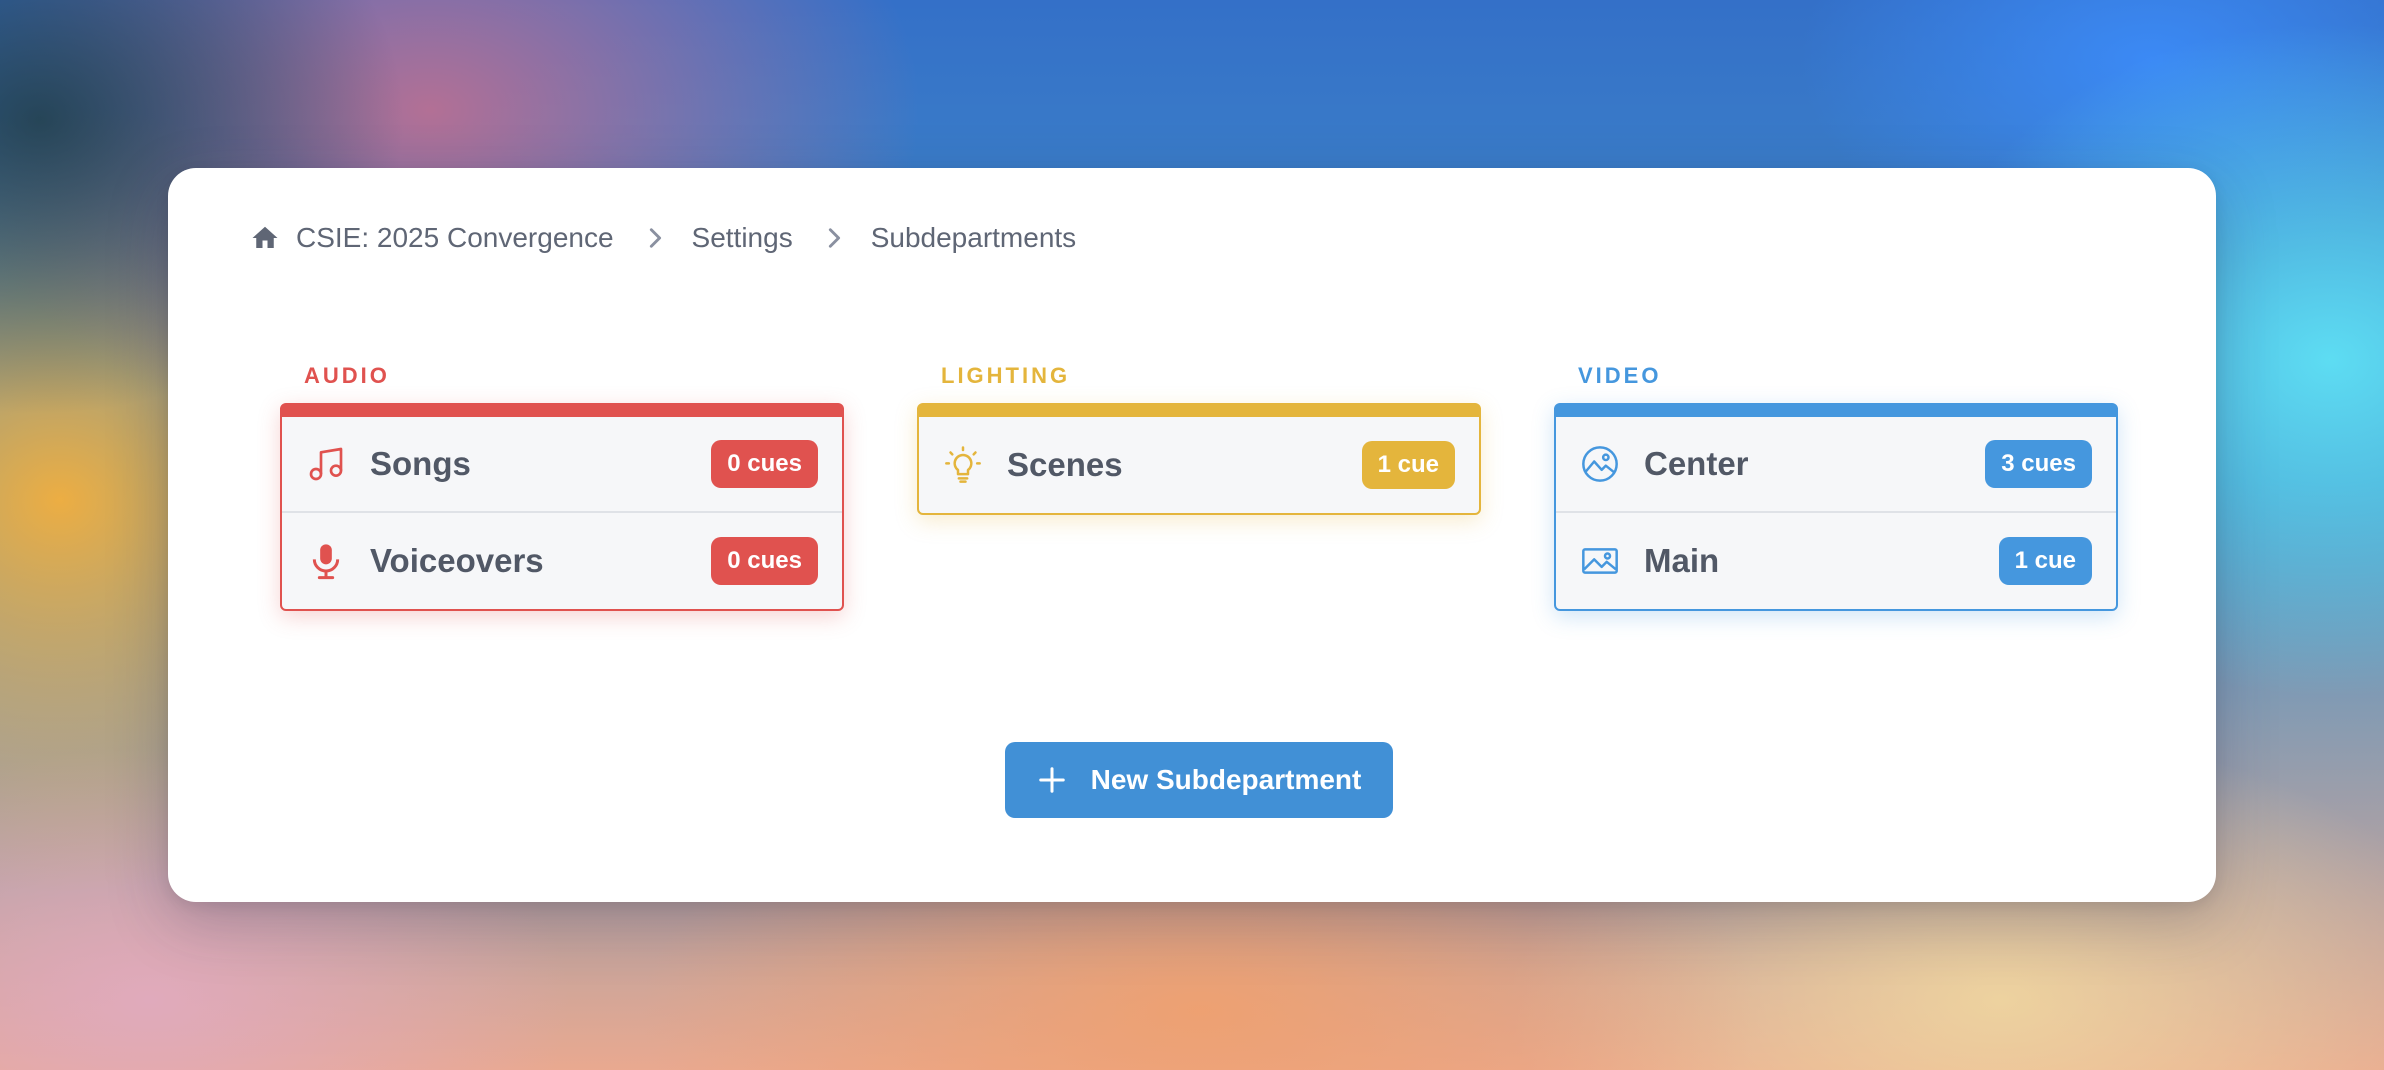 Image resolution: width=2384 pixels, height=1070 pixels. I want to click on subdepartment-list: Songs 0 cues Voiceovers 0 cues, so click(562, 507).